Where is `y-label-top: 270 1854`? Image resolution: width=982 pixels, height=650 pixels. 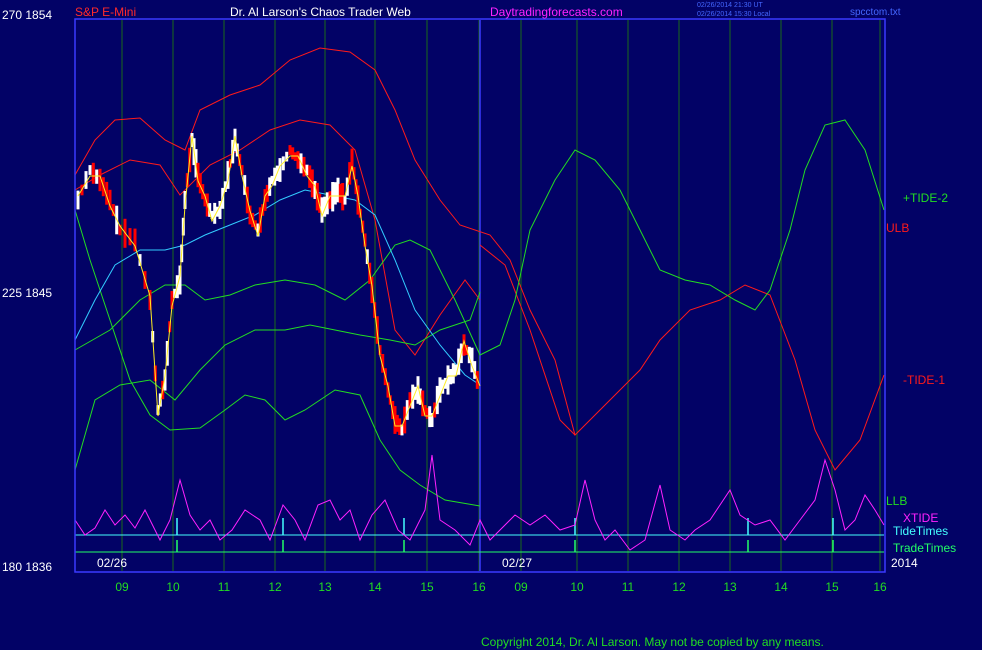
y-label-top: 270 1854 is located at coordinates (27, 15).